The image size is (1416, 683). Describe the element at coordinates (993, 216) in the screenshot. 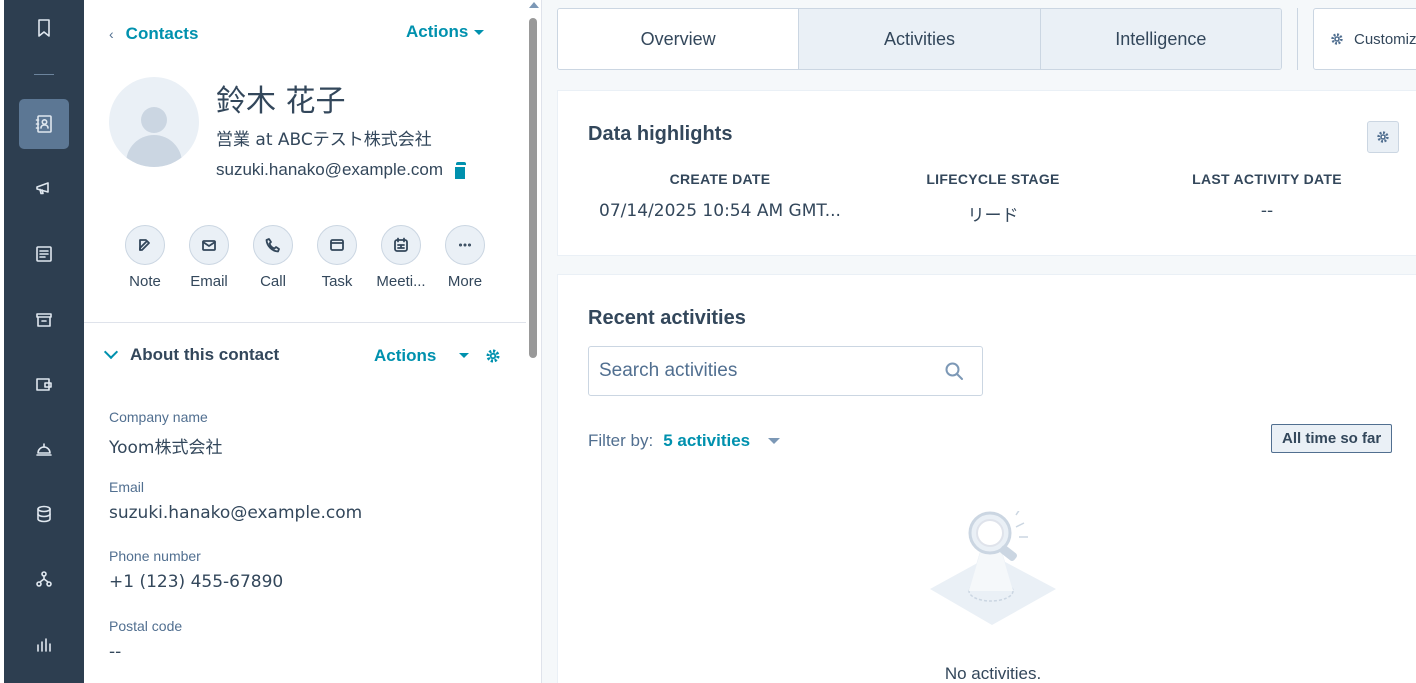

I see `highlight-value: リード` at that location.